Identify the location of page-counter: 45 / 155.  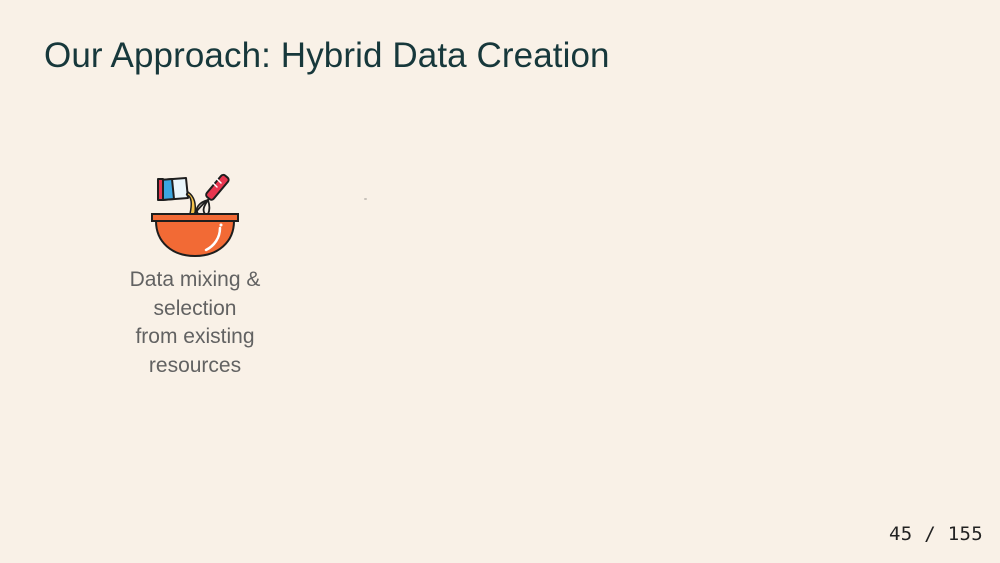
(936, 534).